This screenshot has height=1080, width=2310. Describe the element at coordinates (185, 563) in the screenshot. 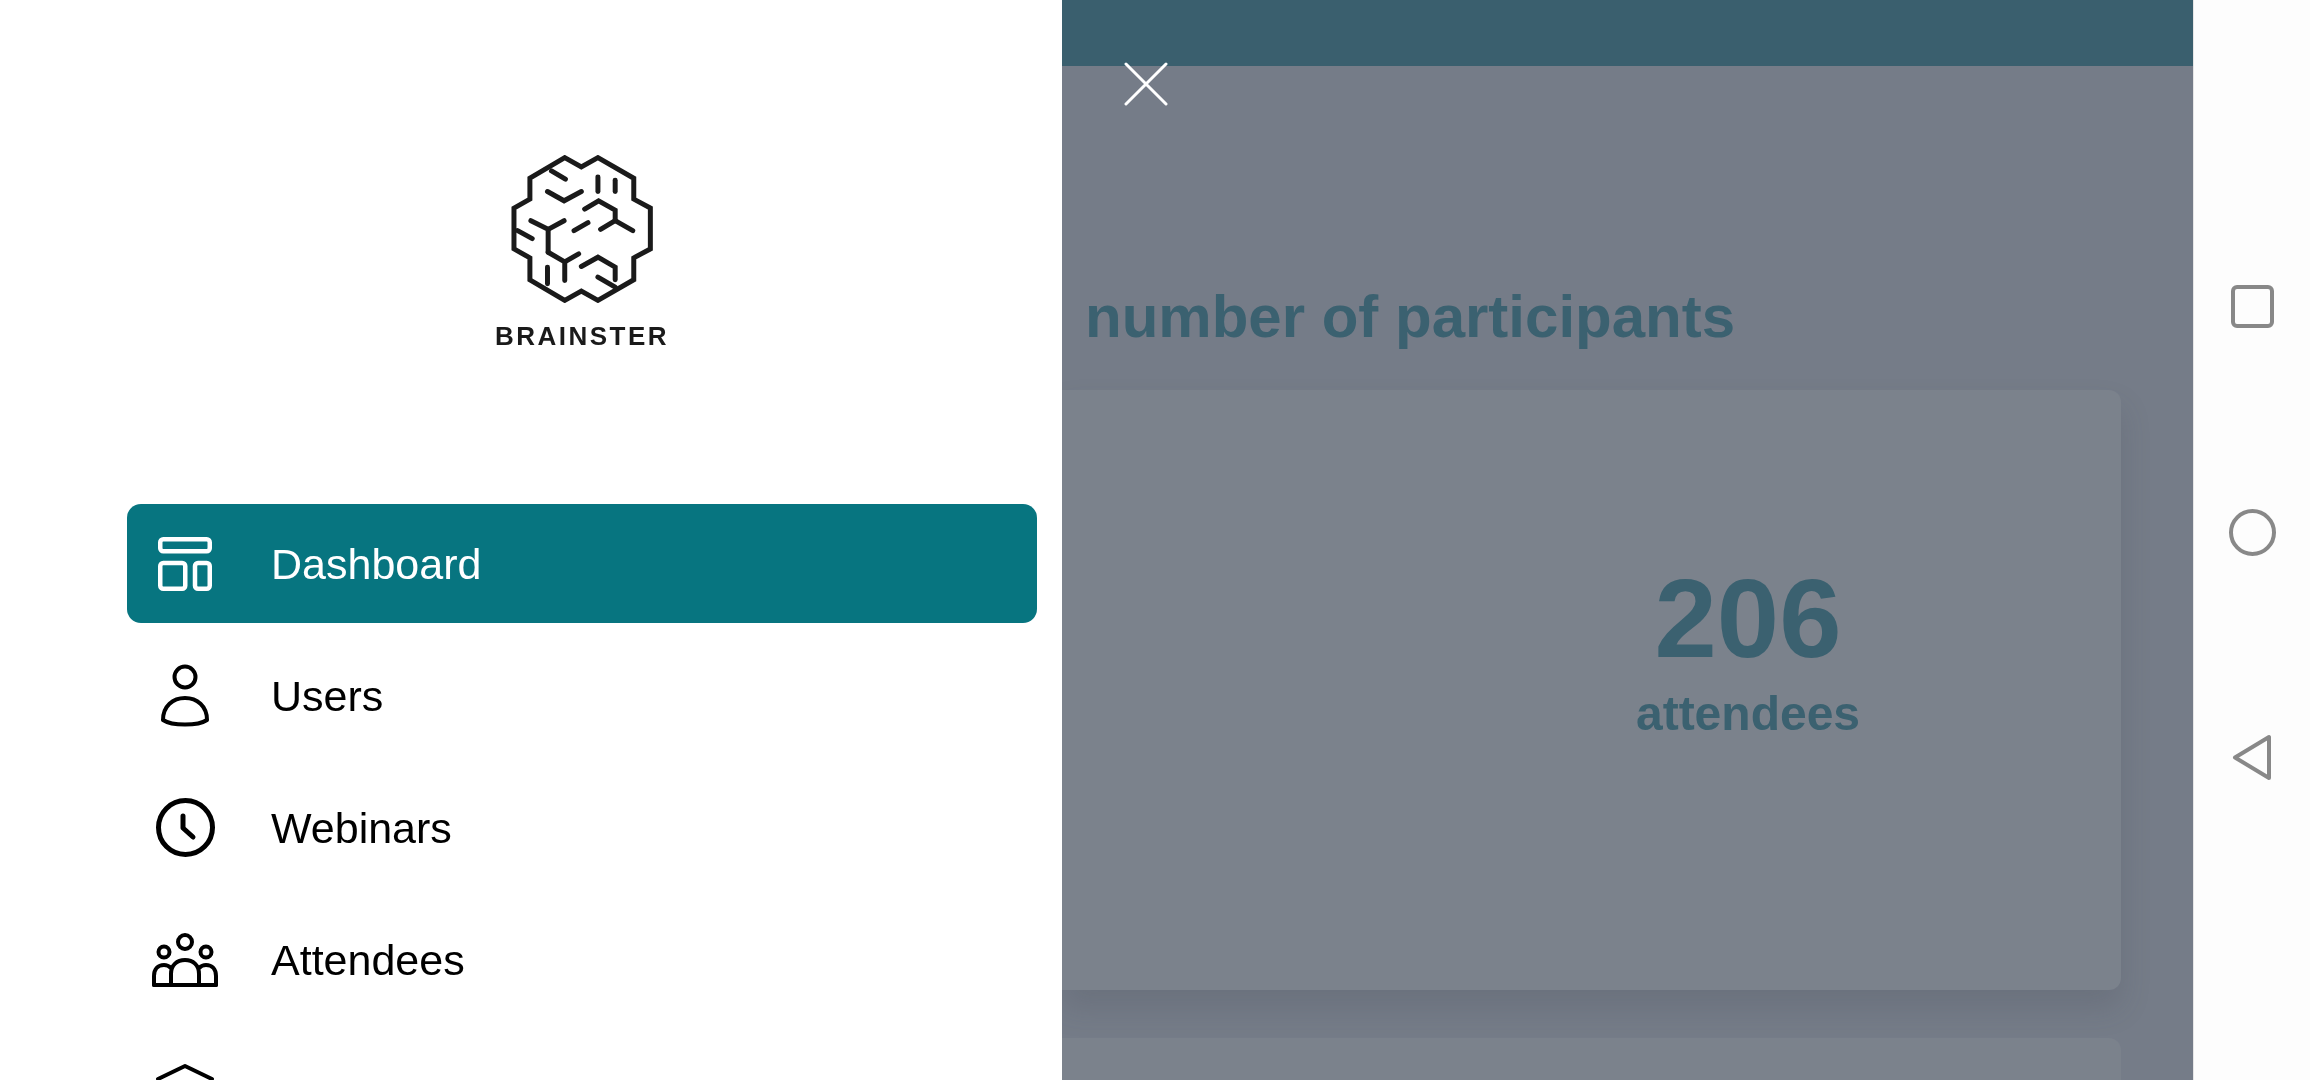

I see `layout-icon` at that location.